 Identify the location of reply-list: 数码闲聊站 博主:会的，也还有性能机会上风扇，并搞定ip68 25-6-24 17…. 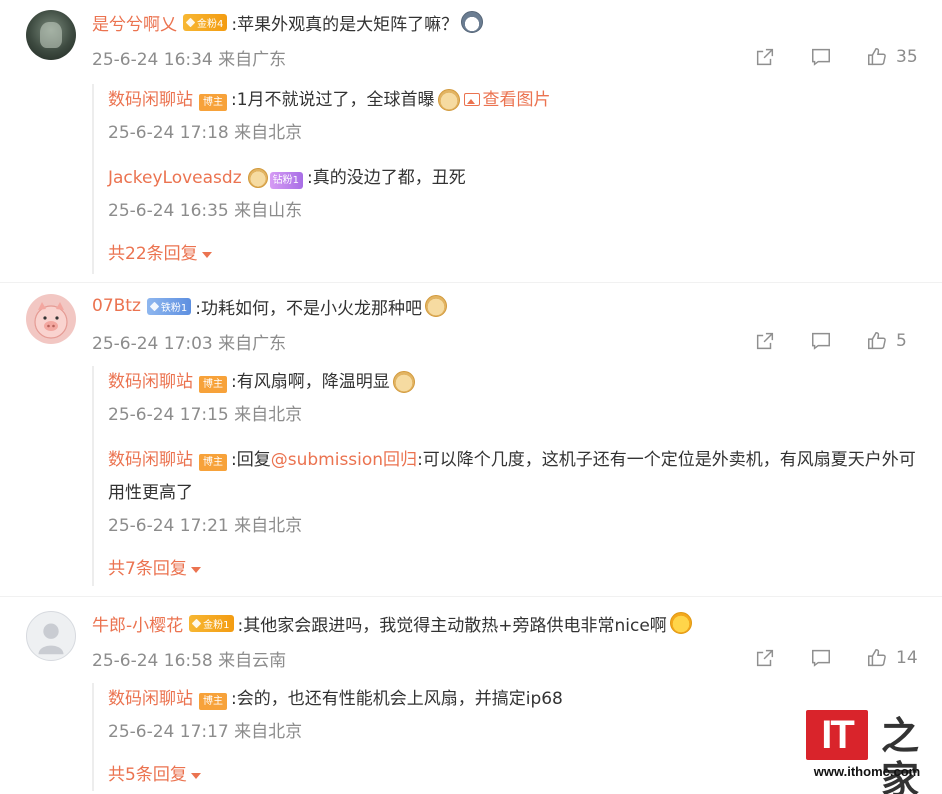
(327, 737).